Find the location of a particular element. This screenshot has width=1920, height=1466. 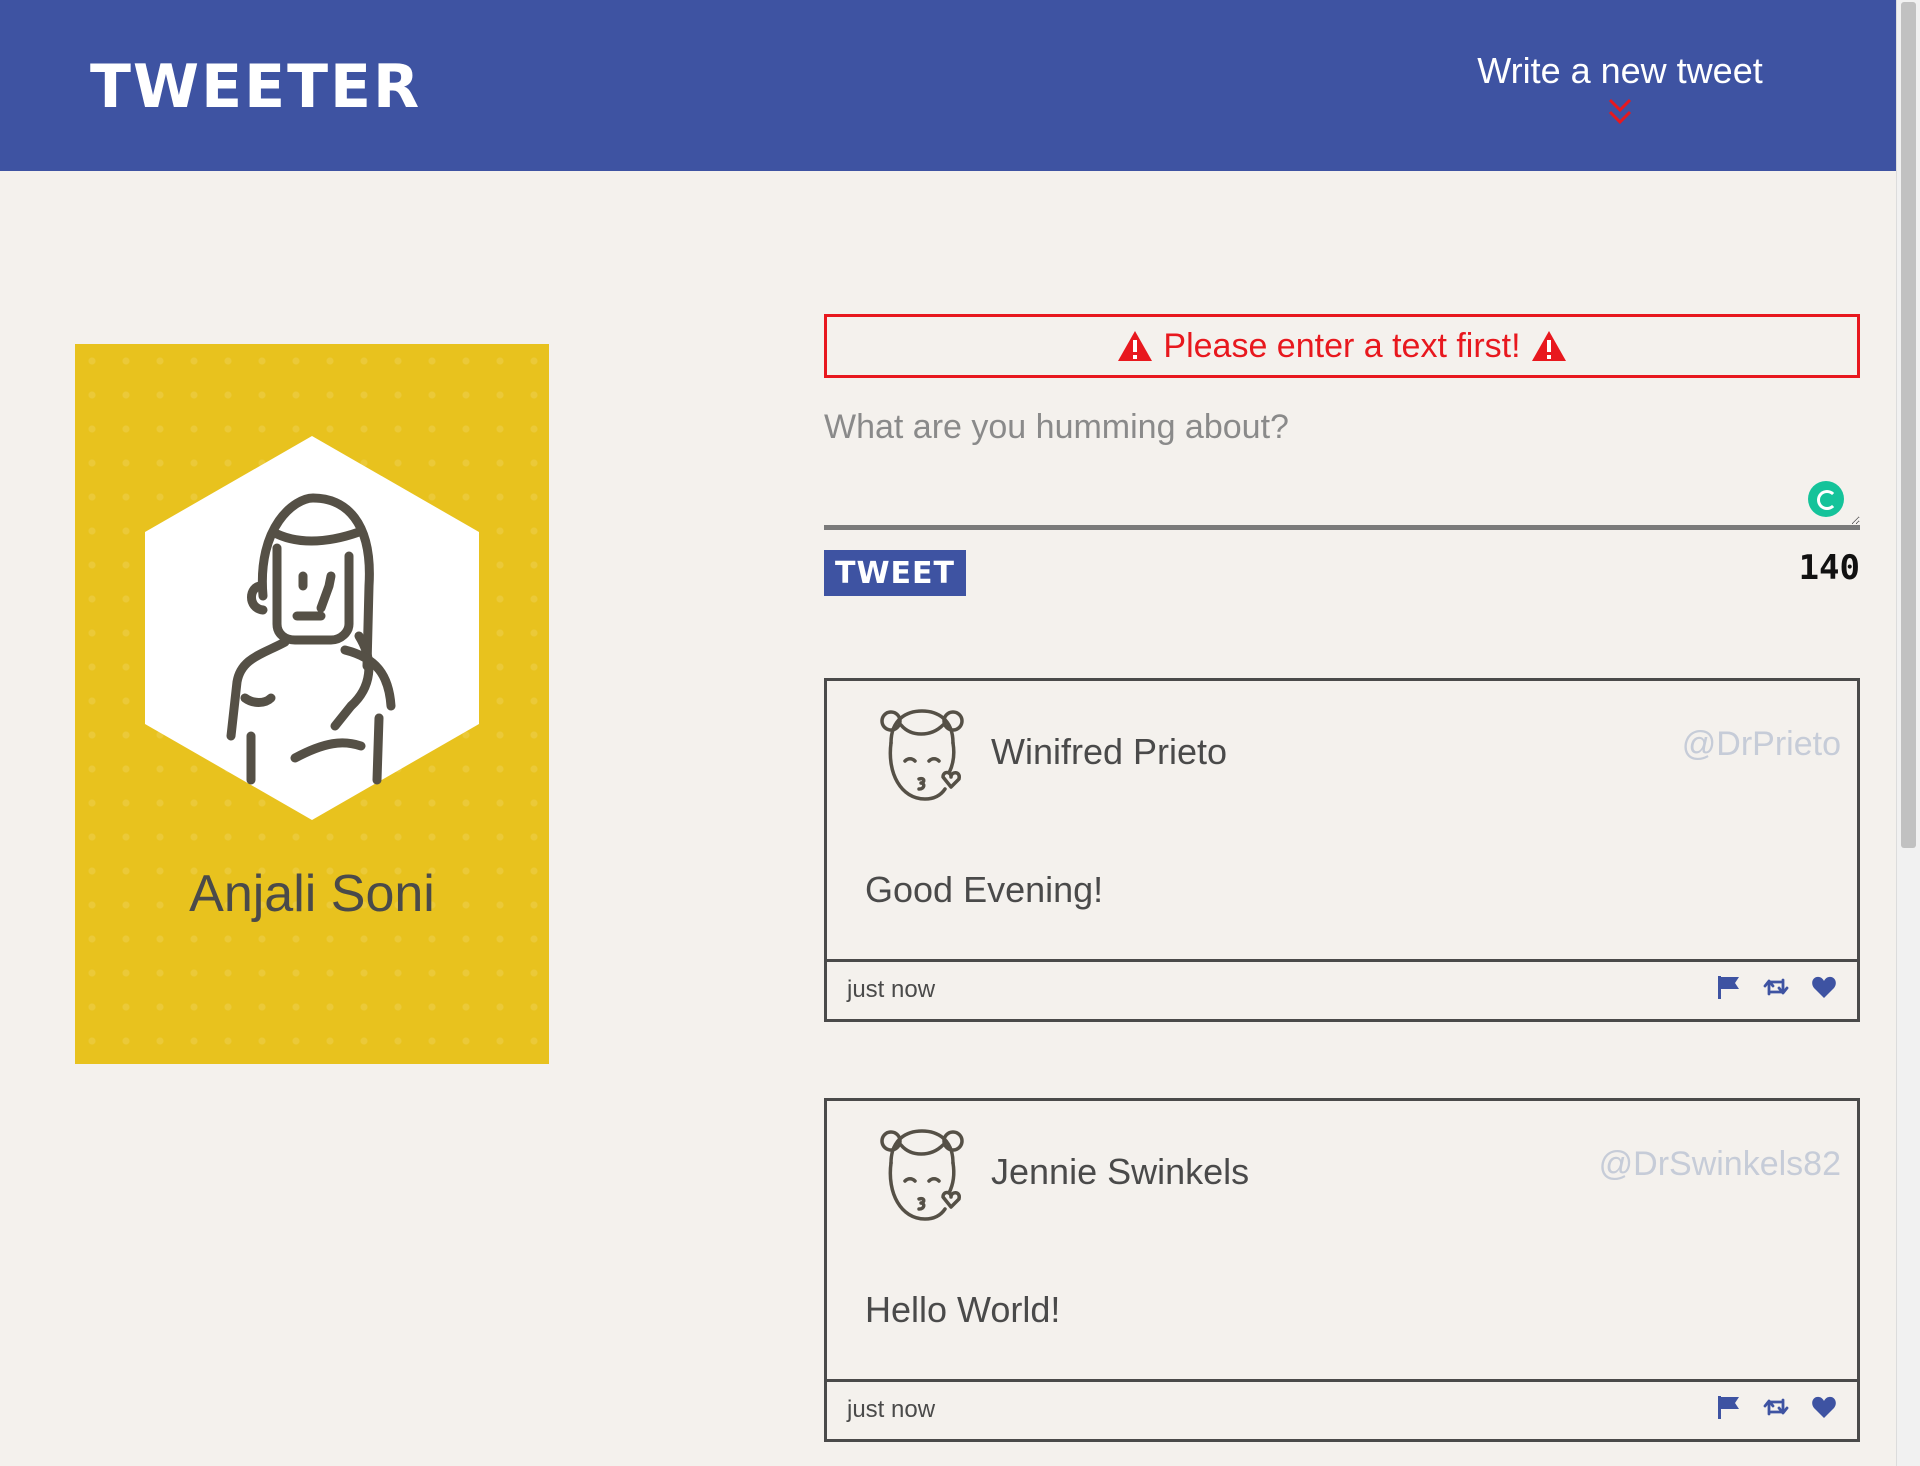

tweet-author: Winifred Prieto is located at coordinates (1109, 751).